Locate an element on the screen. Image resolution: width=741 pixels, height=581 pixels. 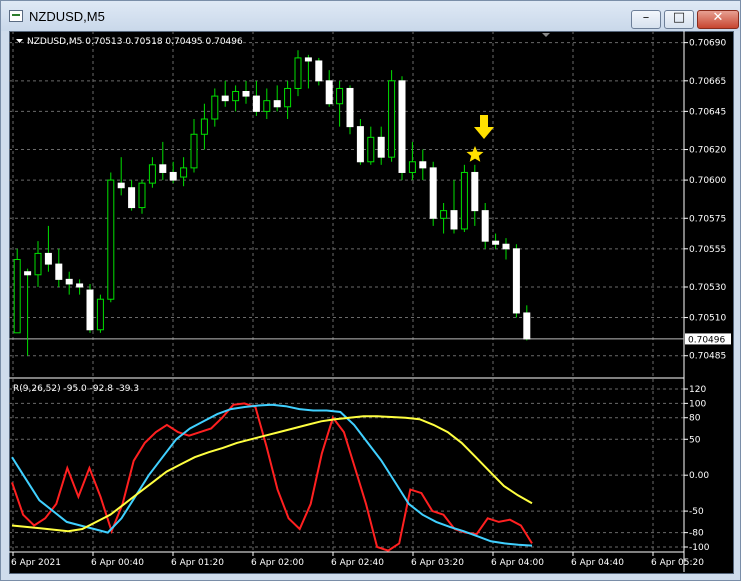
chart-window-icon is located at coordinates (16, 16).